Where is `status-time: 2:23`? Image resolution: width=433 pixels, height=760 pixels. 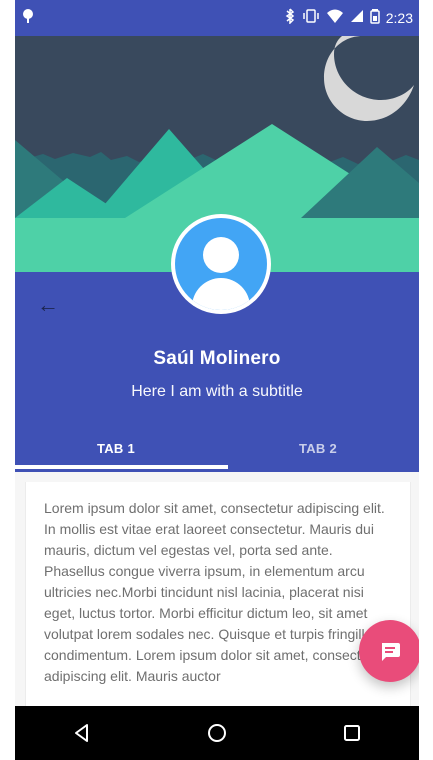
status-time: 2:23 is located at coordinates (399, 18).